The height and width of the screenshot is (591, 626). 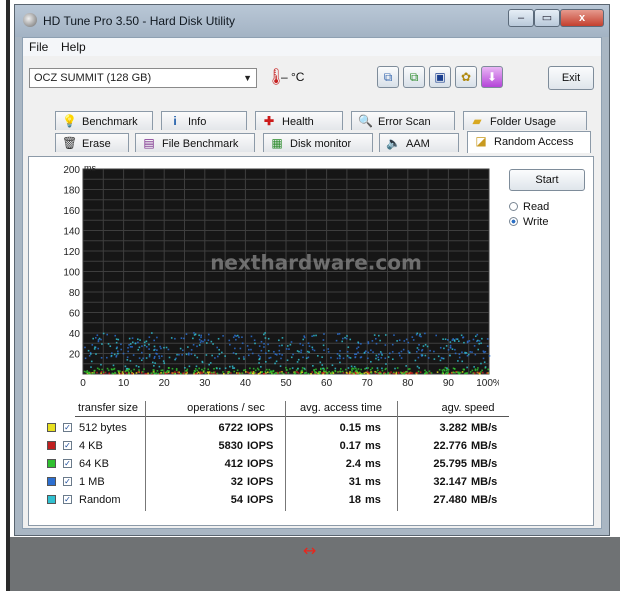 What do you see at coordinates (547, 18) in the screenshot?
I see `maximize-button: ▭` at bounding box center [547, 18].